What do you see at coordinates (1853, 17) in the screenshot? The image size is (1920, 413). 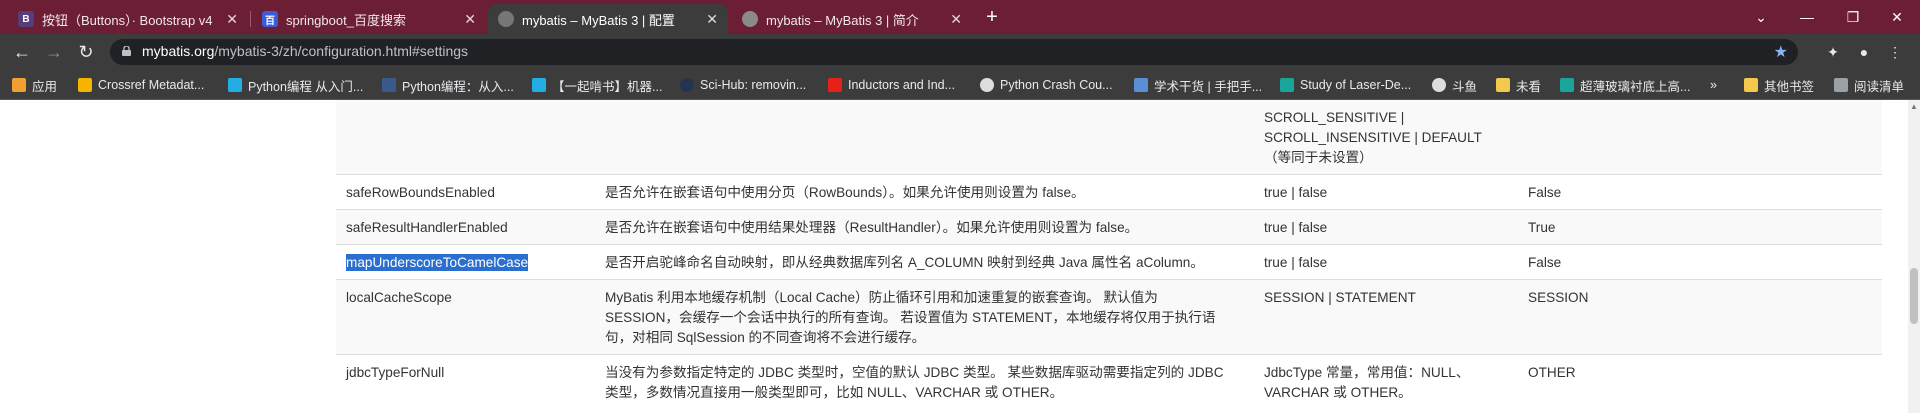 I see `maximize-button: ❐` at bounding box center [1853, 17].